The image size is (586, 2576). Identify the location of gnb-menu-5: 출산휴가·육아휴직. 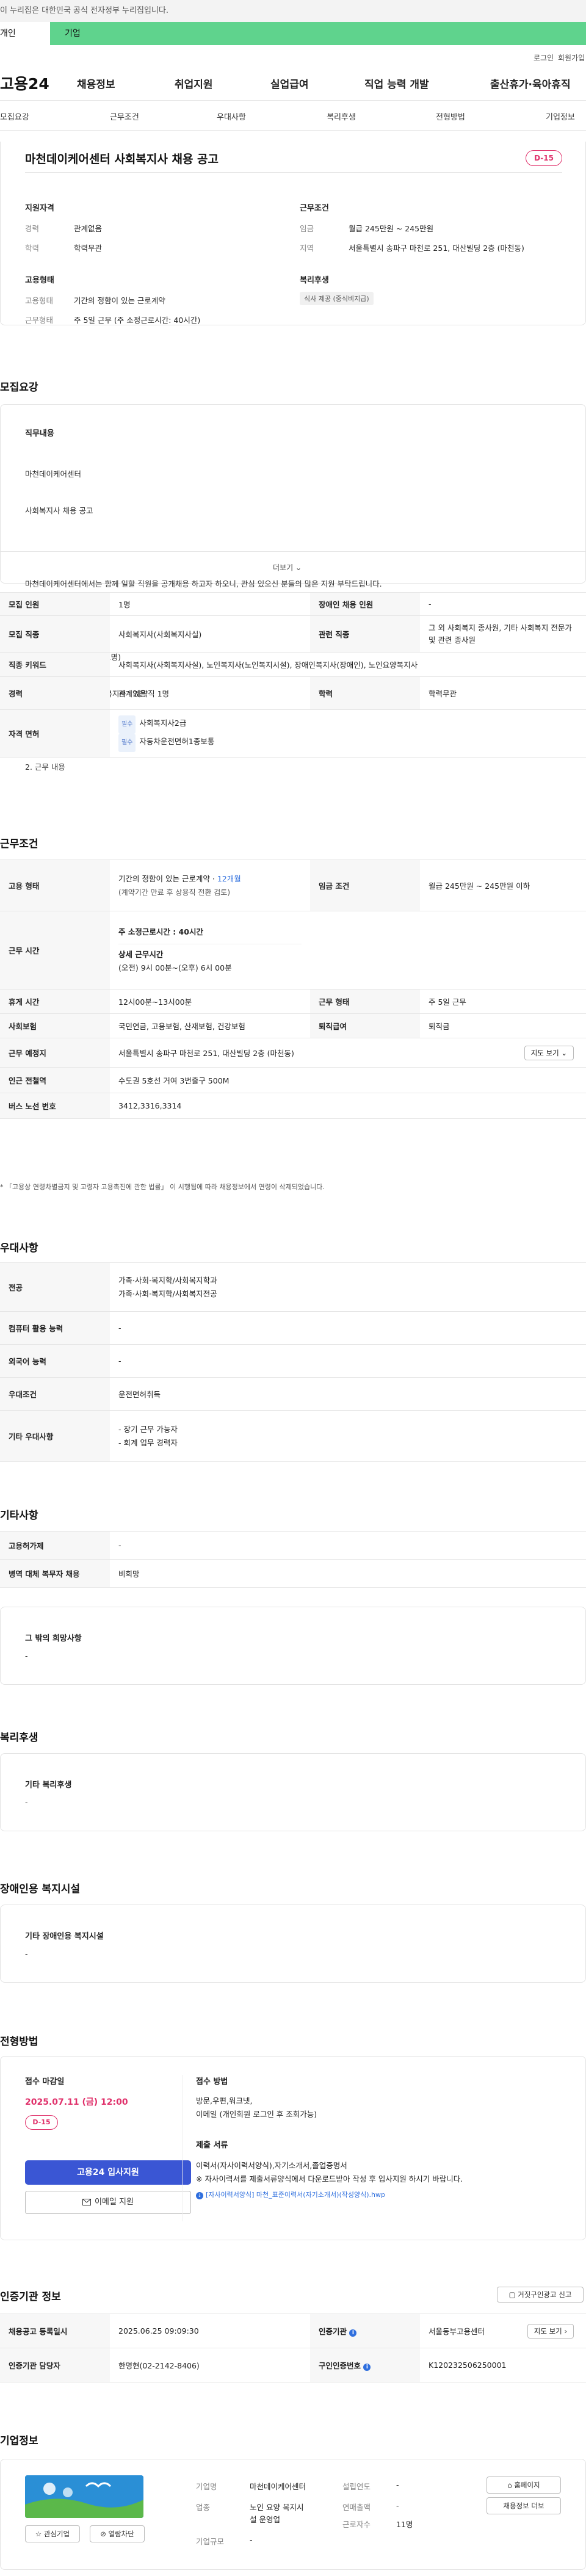
(530, 83).